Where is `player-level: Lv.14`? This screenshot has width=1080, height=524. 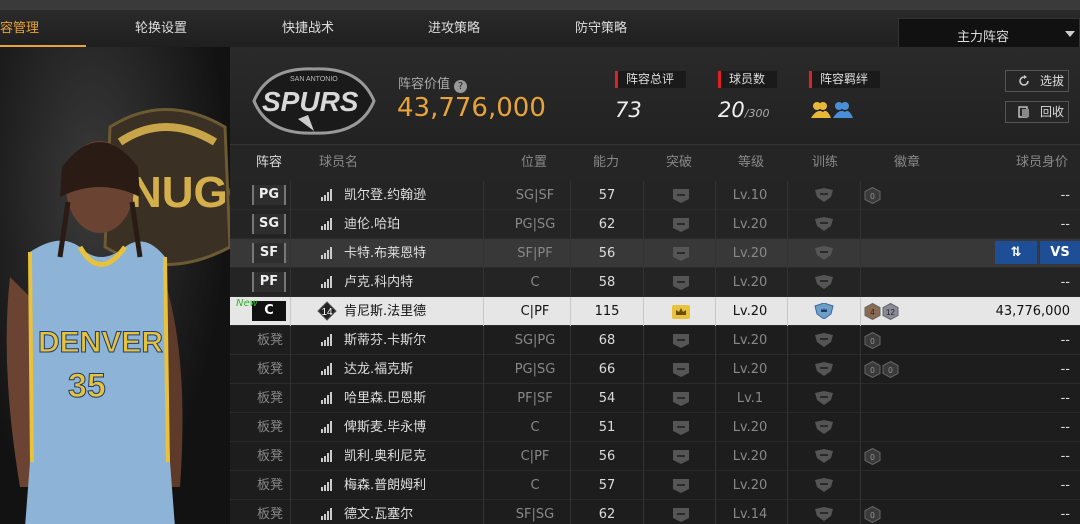
player-level: Lv.14 is located at coordinates (750, 514).